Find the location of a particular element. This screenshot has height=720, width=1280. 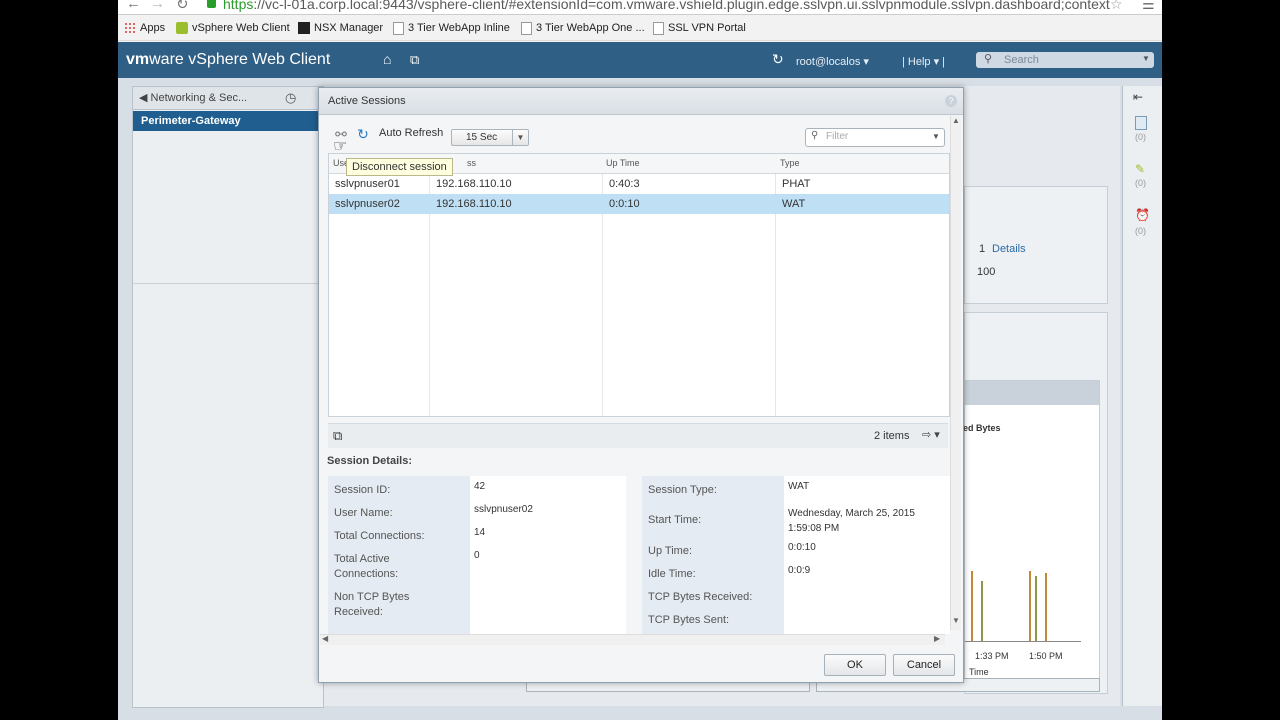

bookmark-label: 3 Tier WebApp Inline is located at coordinates (459, 28).